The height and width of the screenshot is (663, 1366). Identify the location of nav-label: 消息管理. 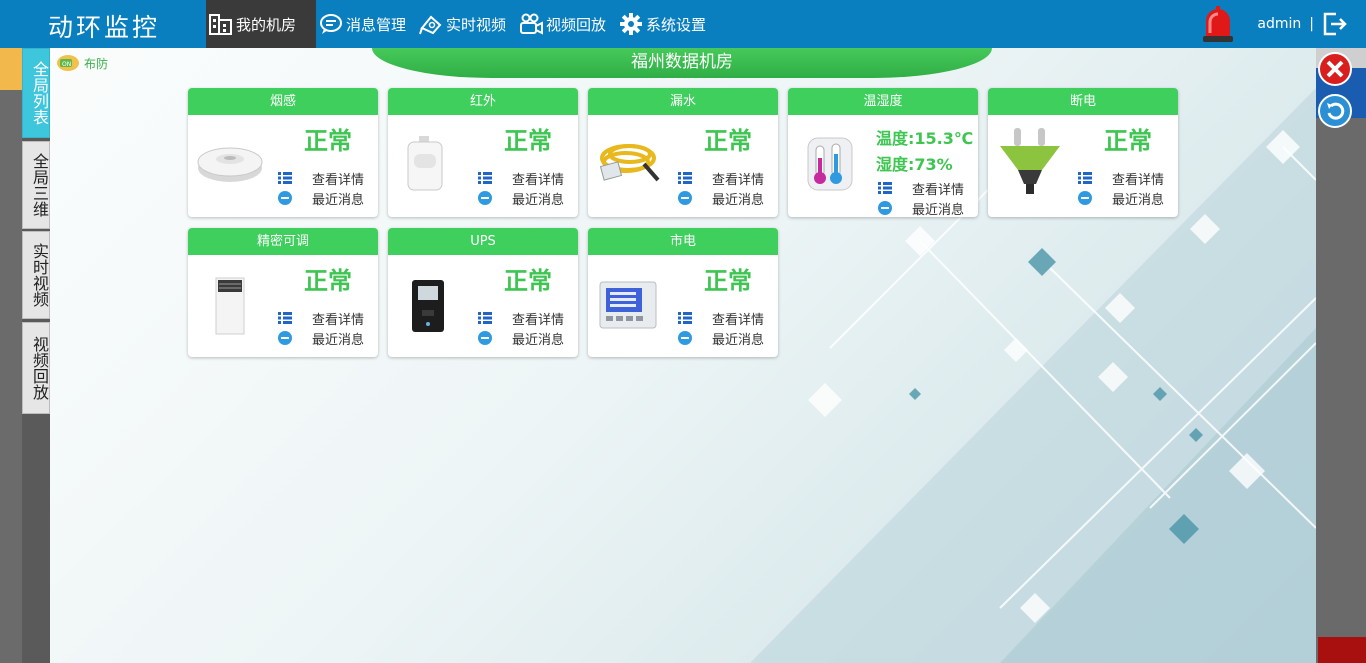
(376, 24).